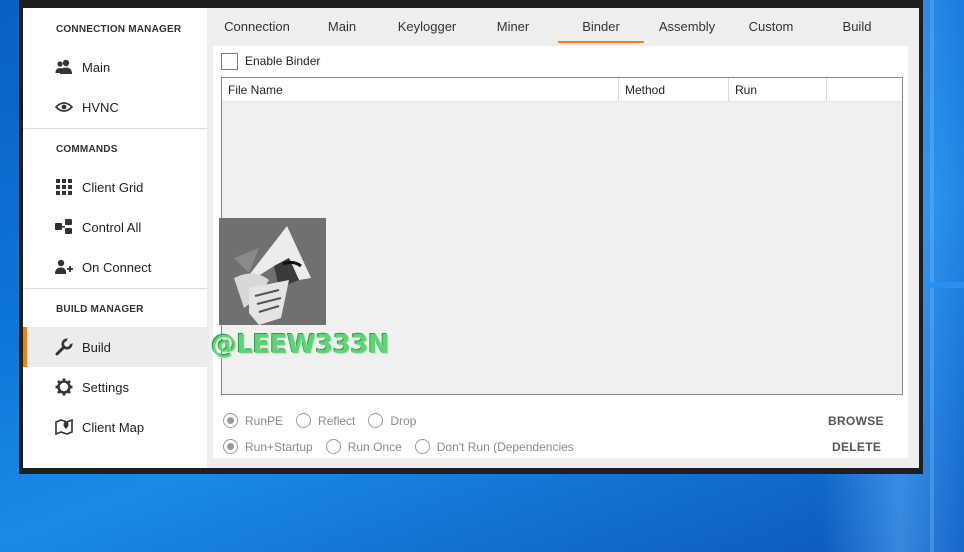 The width and height of the screenshot is (964, 552). What do you see at coordinates (115, 67) in the screenshot?
I see `sidebar-item-main: Main` at bounding box center [115, 67].